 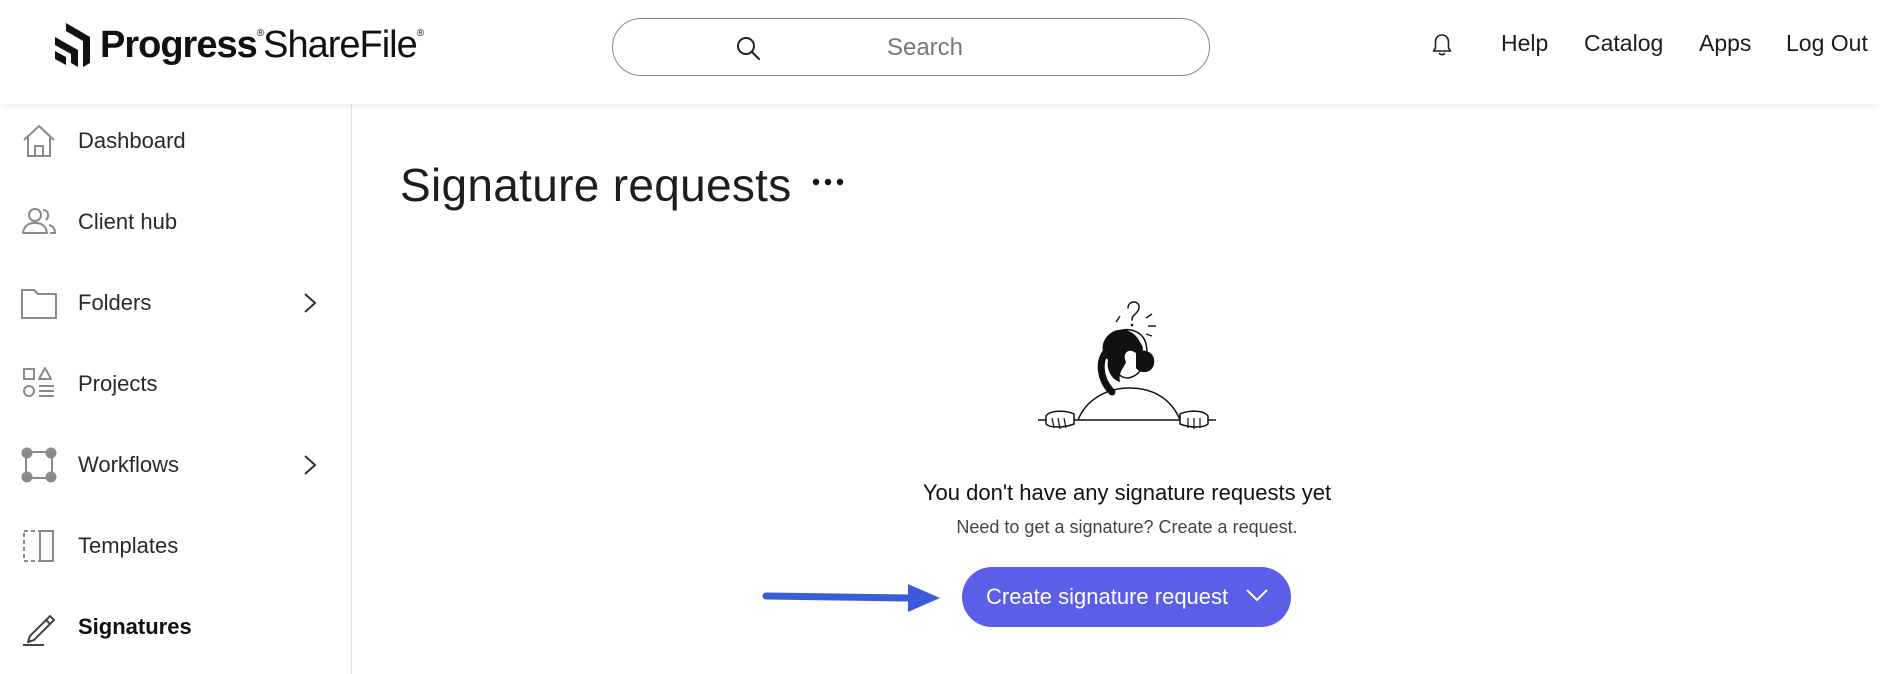 I want to click on annotation-arrow-icon, so click(x=851, y=598).